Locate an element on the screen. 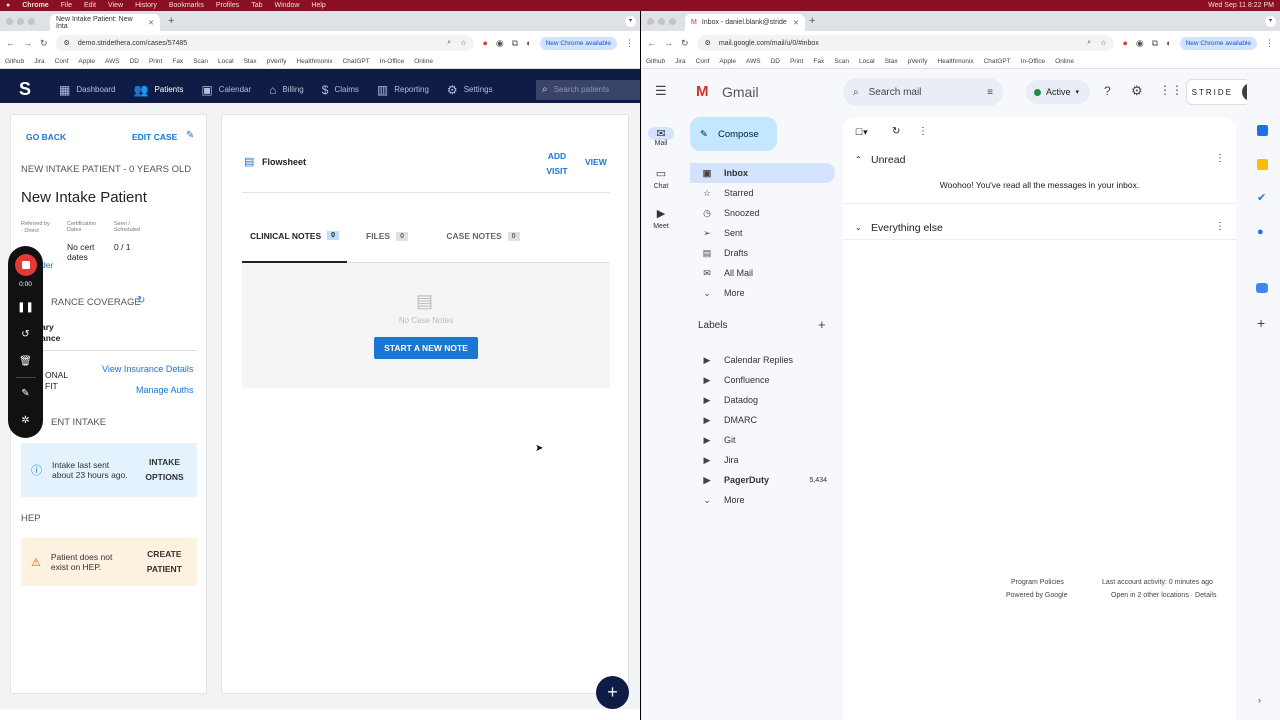 Image resolution: width=1280 pixels, height=720 pixels. tab-files: FILES 0 is located at coordinates (387, 236).